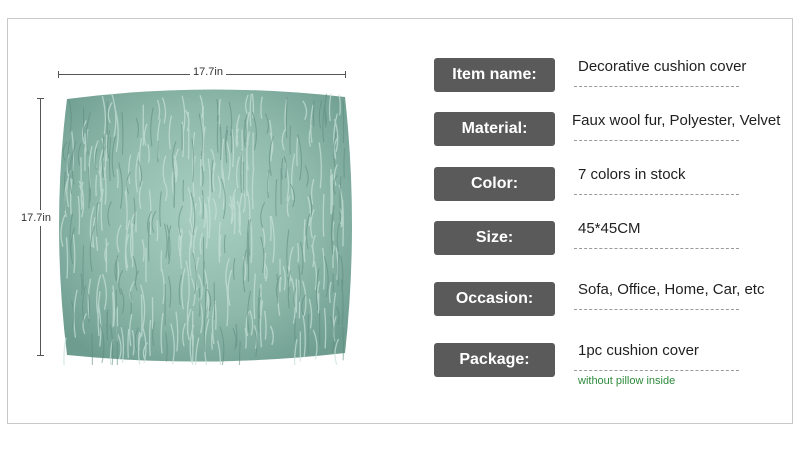 The image size is (800, 455). Describe the element at coordinates (627, 381) in the screenshot. I see `spec-note-package: without pillow inside` at that location.